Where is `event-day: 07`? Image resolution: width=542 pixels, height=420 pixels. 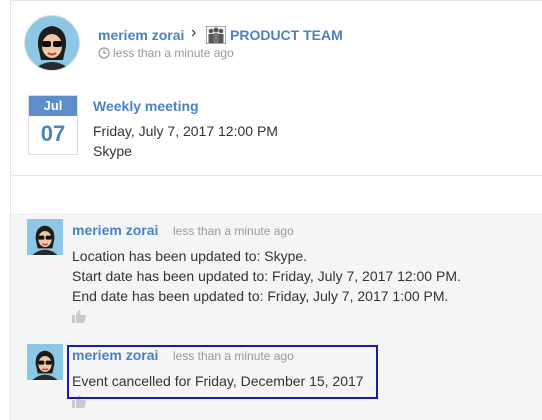 event-day: 07 is located at coordinates (53, 133).